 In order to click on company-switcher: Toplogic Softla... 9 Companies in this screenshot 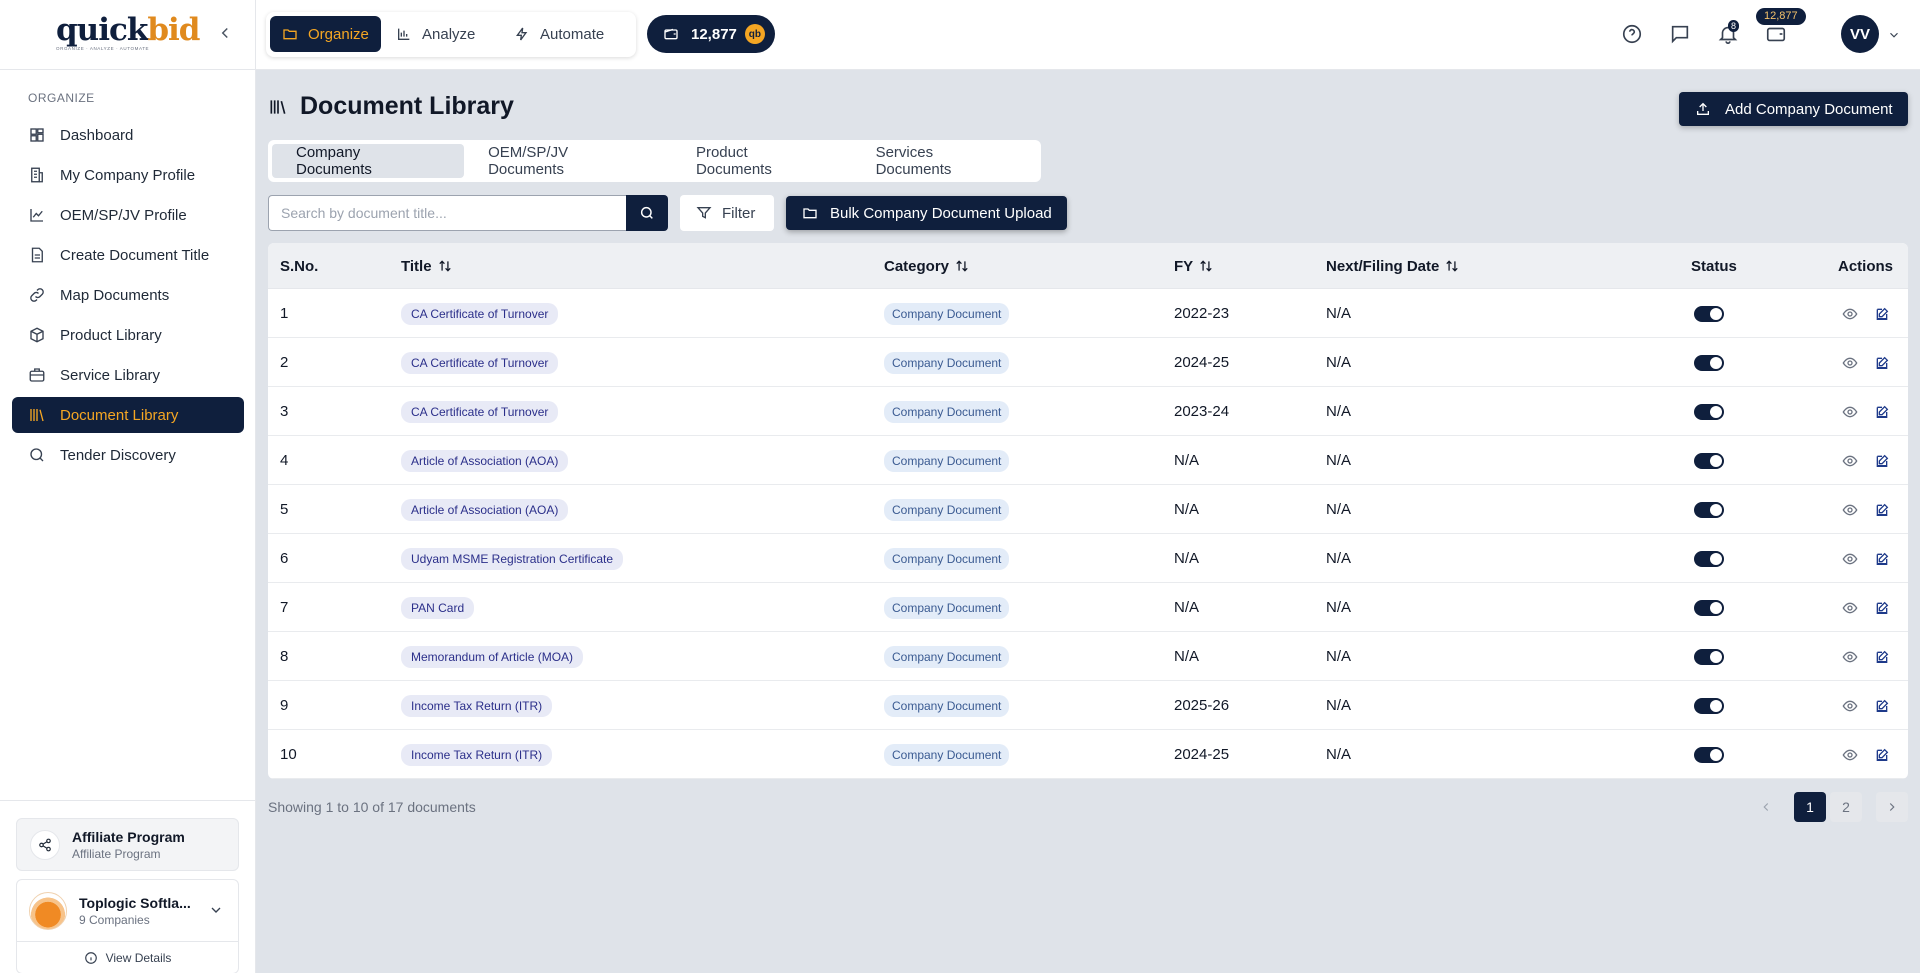, I will do `click(127, 911)`.